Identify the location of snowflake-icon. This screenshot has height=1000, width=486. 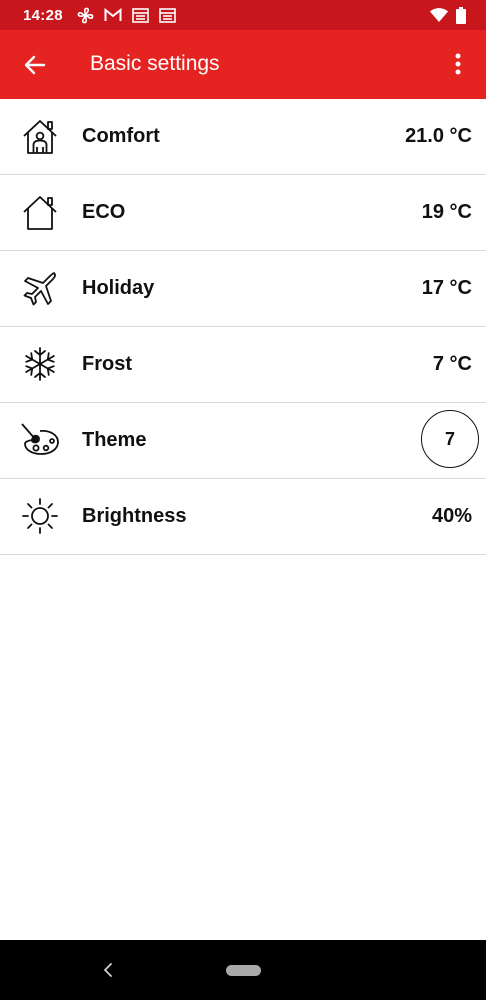
(40, 364).